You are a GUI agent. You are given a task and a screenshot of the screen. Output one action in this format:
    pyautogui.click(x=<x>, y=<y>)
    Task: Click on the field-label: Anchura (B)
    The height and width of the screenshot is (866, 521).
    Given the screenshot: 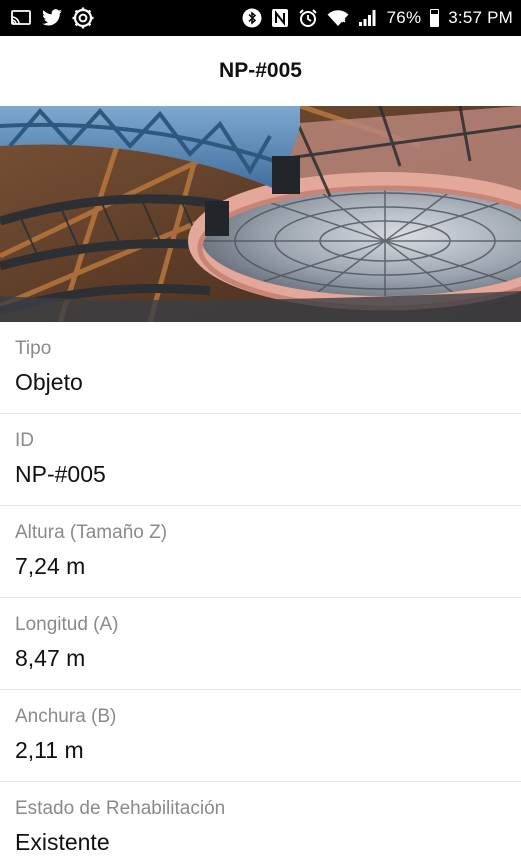 What is the action you would take?
    pyautogui.click(x=66, y=716)
    